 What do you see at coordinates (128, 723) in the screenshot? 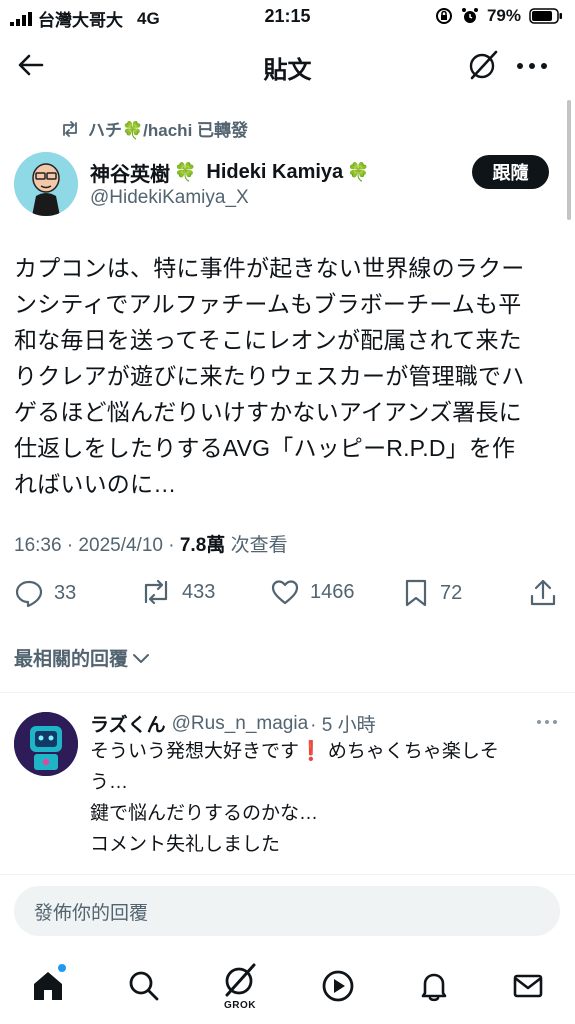
I see `reply-author-name: ラズくん` at bounding box center [128, 723].